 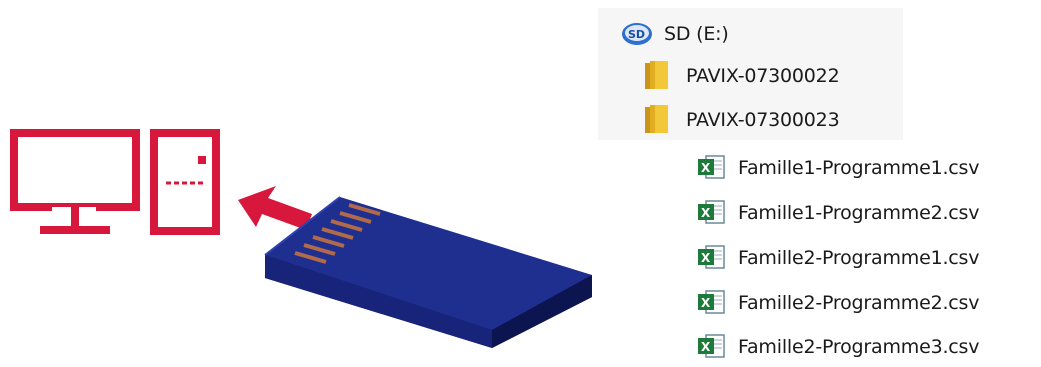 What do you see at coordinates (763, 76) in the screenshot?
I see `folder-label: PAVIX-07300022` at bounding box center [763, 76].